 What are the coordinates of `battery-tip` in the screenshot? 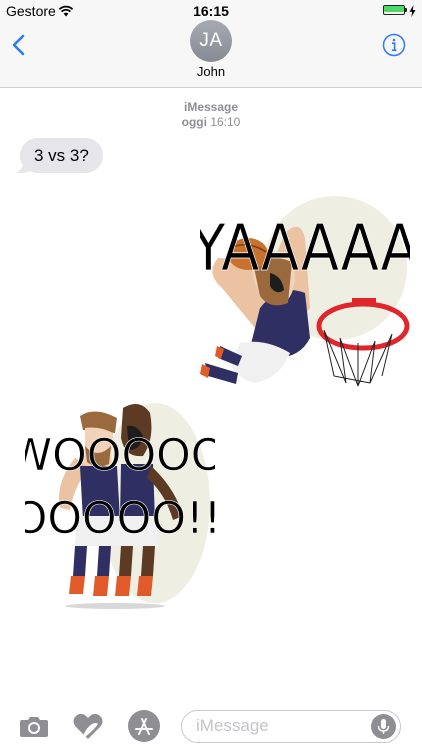 It's located at (406, 10).